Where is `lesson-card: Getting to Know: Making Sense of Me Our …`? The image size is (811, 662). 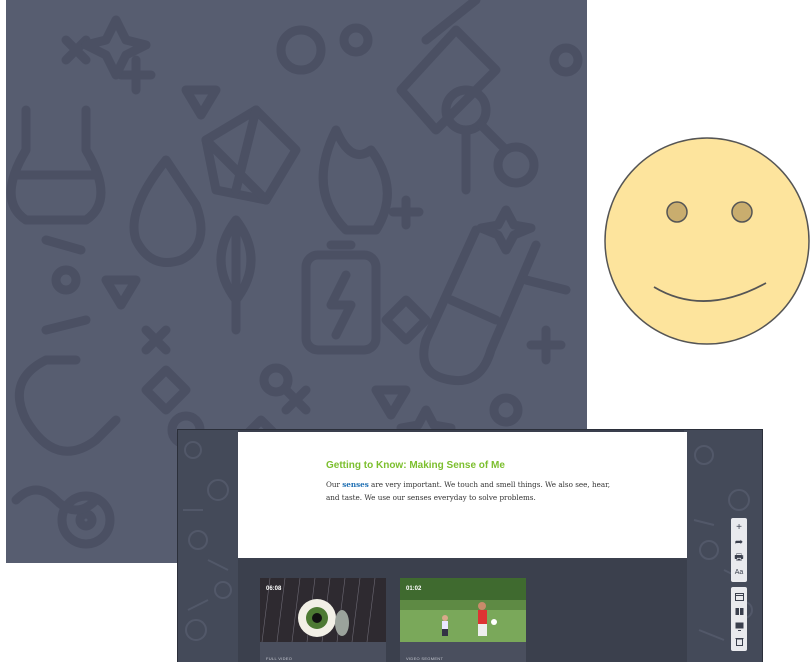 lesson-card: Getting to Know: Making Sense of Me Our … is located at coordinates (462, 495).